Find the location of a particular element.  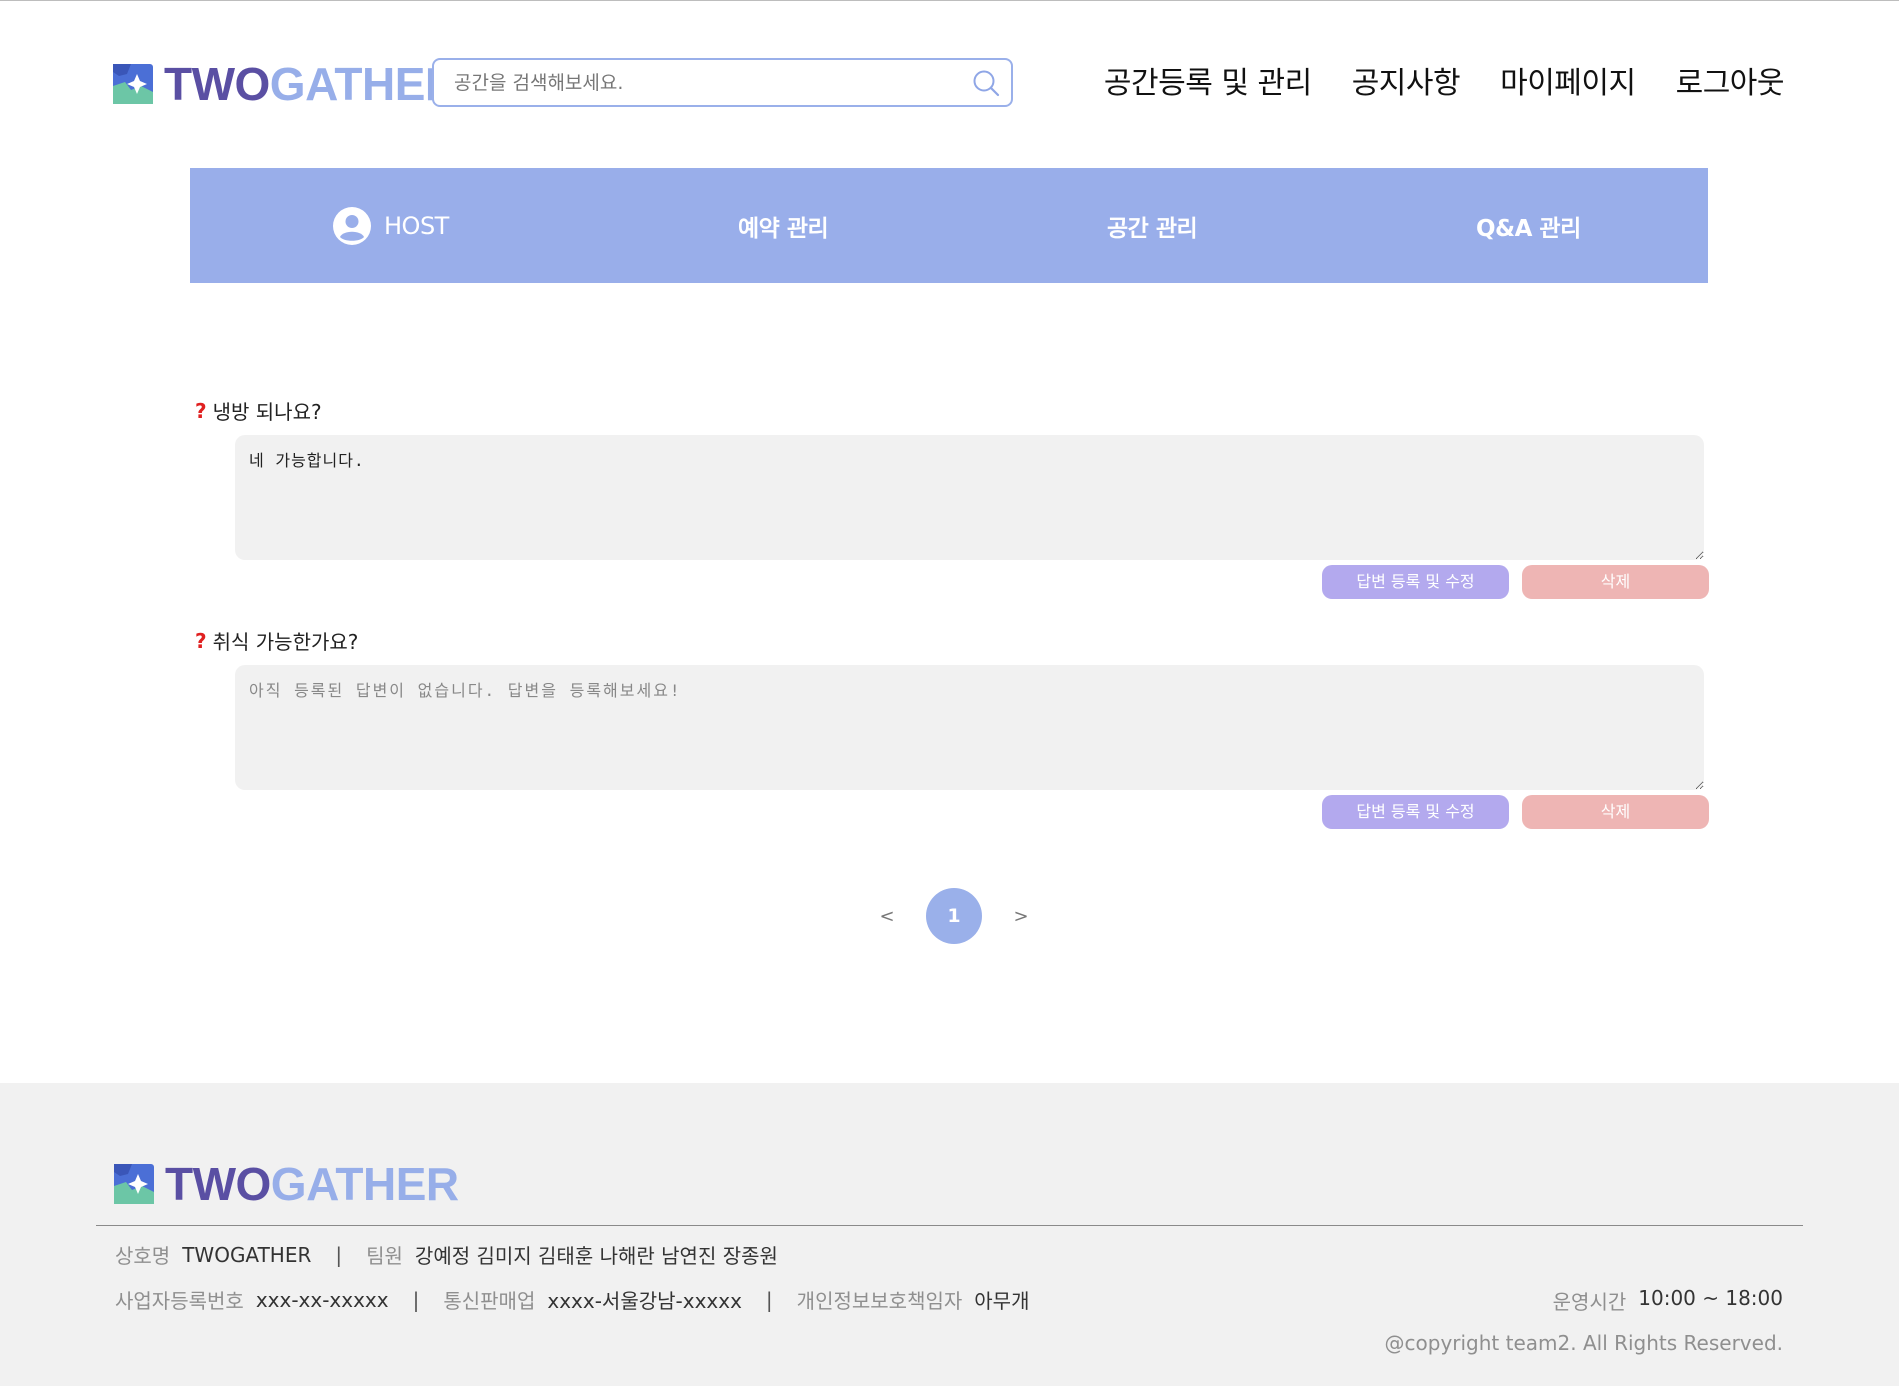

site-header: TWOGATHER 공간등록 및 관리 공지사항 마이페이지 로그아웃 is located at coordinates (949, 85).